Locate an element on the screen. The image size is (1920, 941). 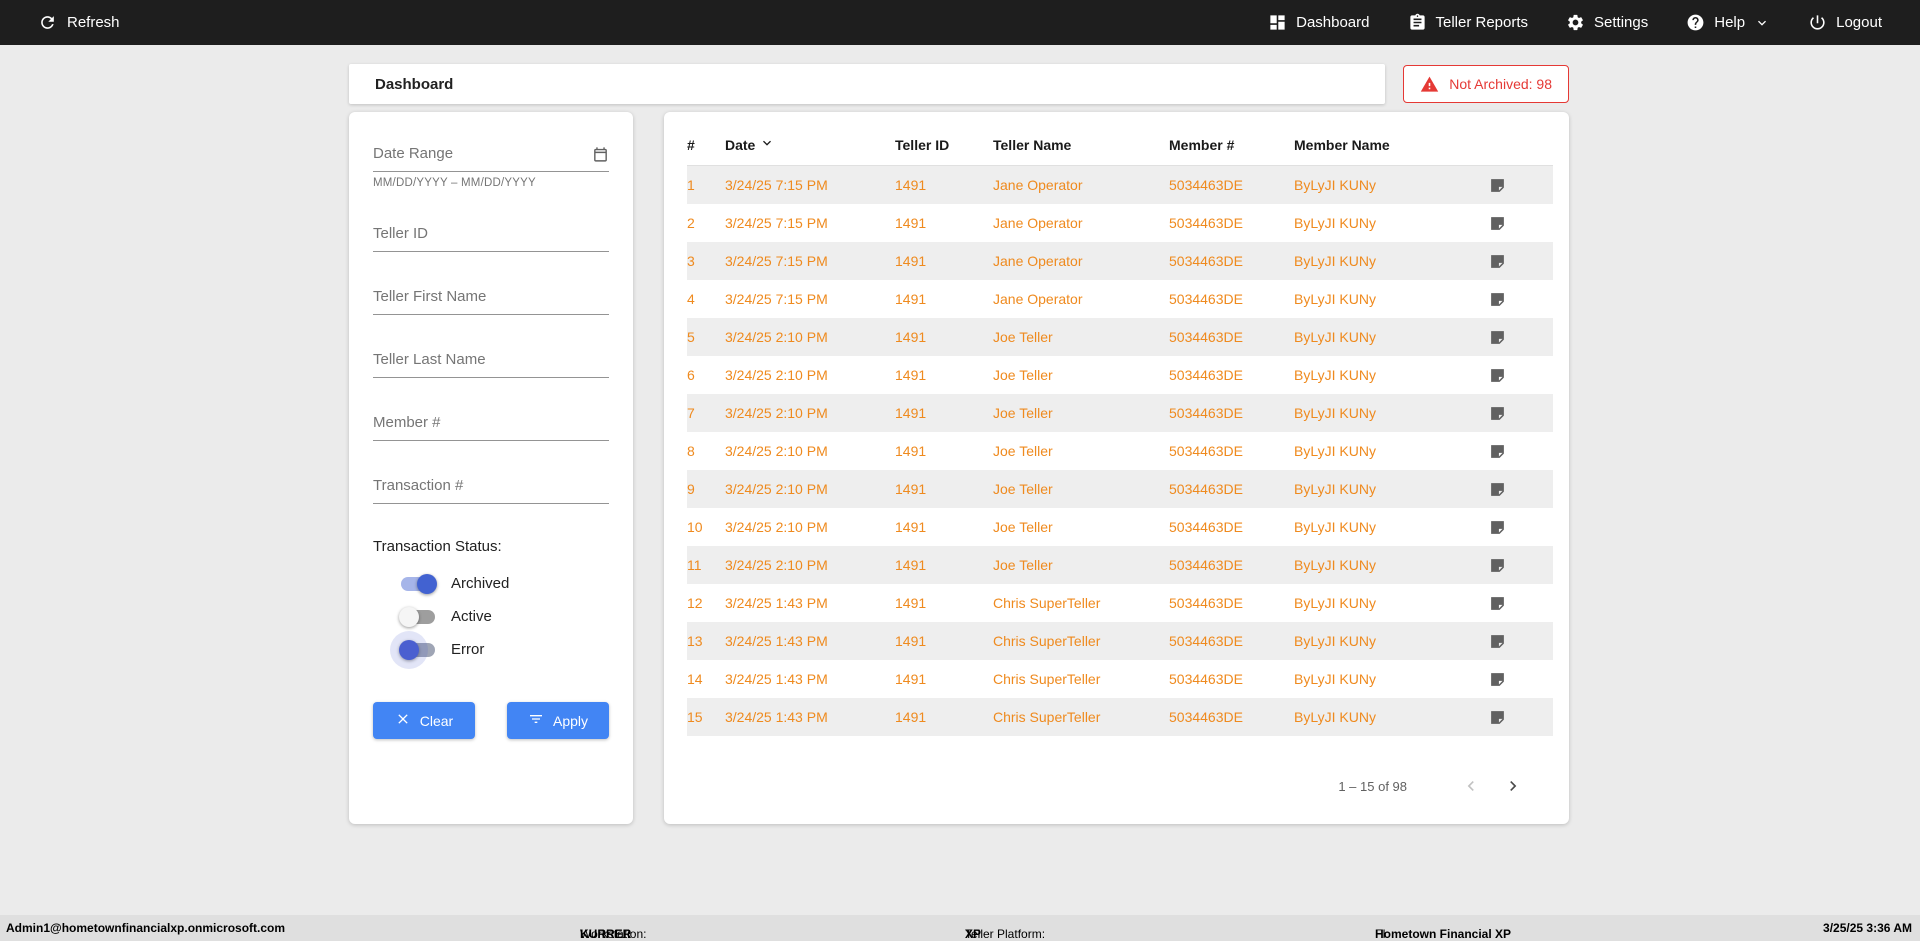
apply-button-label: Apply is located at coordinates (570, 720).